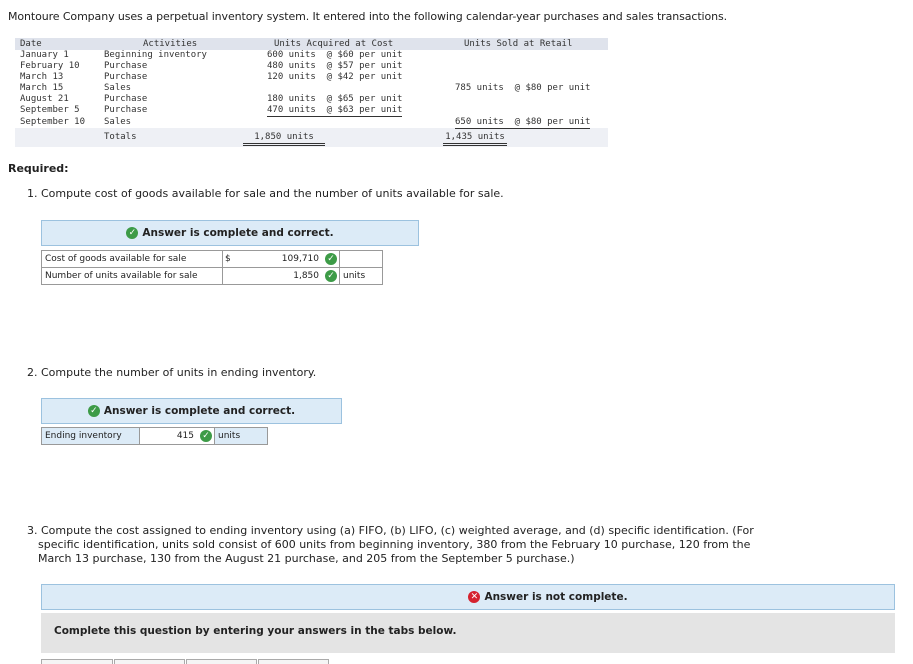 The image size is (913, 664). Describe the element at coordinates (132, 276) in the screenshot. I see `q1-label: Number of units available for sale` at that location.